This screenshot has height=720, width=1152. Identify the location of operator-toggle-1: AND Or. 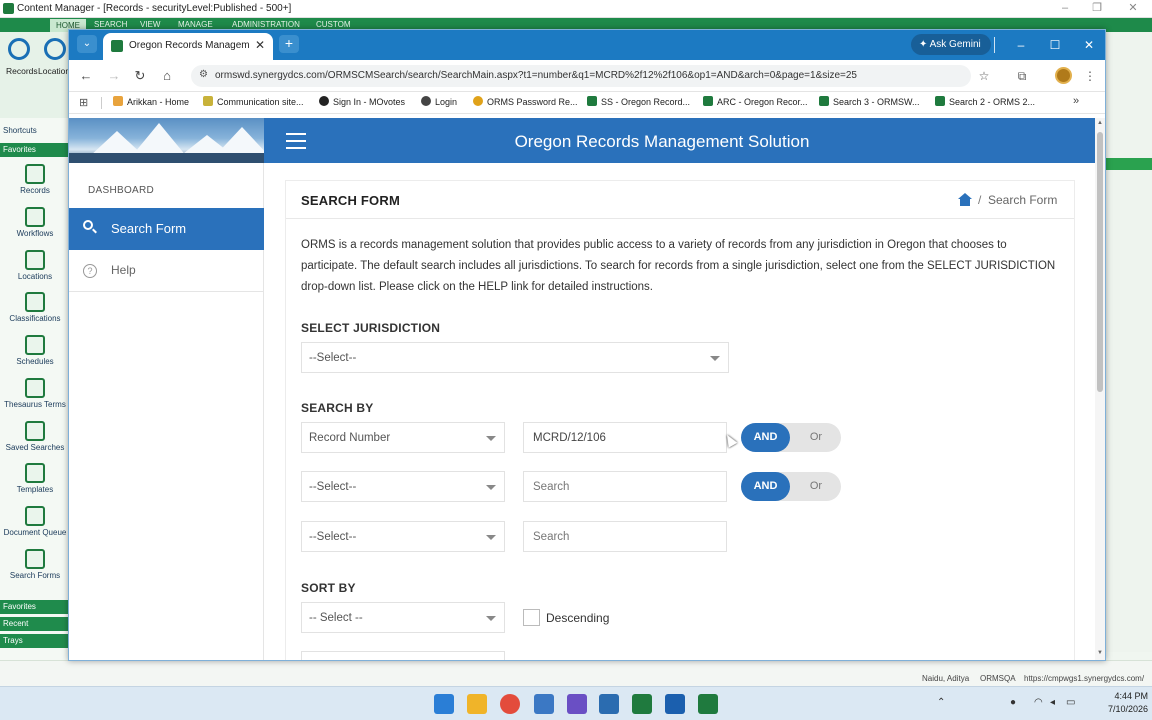
(791, 437).